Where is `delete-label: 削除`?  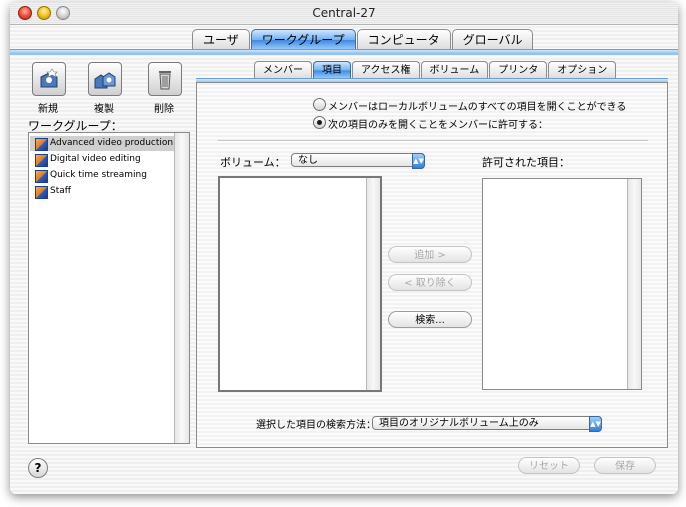 delete-label: 削除 is located at coordinates (164, 109).